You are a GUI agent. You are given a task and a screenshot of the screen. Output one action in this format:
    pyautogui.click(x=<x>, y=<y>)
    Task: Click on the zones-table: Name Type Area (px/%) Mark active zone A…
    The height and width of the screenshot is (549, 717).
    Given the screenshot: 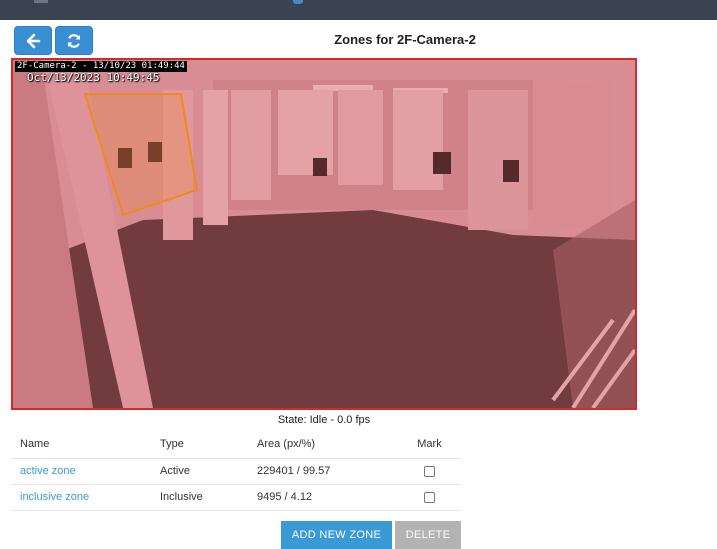 What is the action you would take?
    pyautogui.click(x=236, y=470)
    